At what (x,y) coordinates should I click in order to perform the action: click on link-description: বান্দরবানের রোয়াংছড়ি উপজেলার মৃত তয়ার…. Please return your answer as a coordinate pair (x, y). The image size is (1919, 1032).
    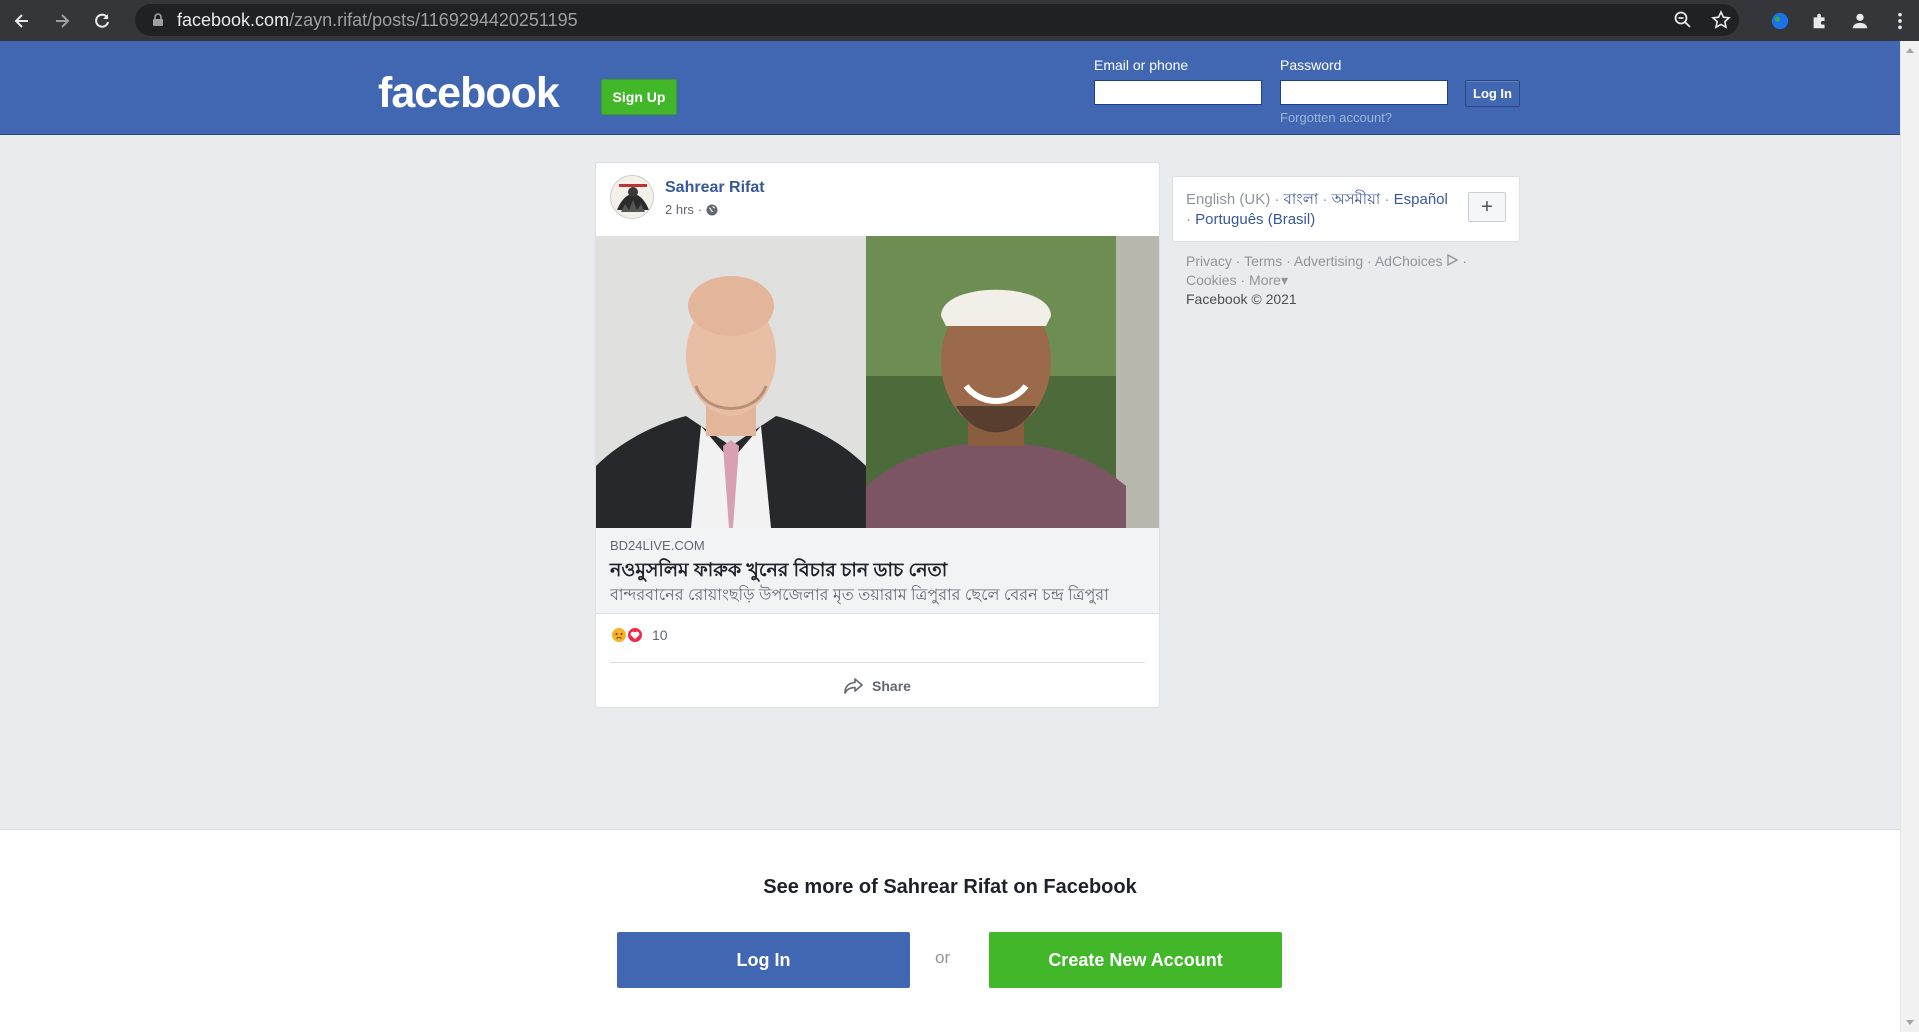
    Looking at the image, I should click on (859, 595).